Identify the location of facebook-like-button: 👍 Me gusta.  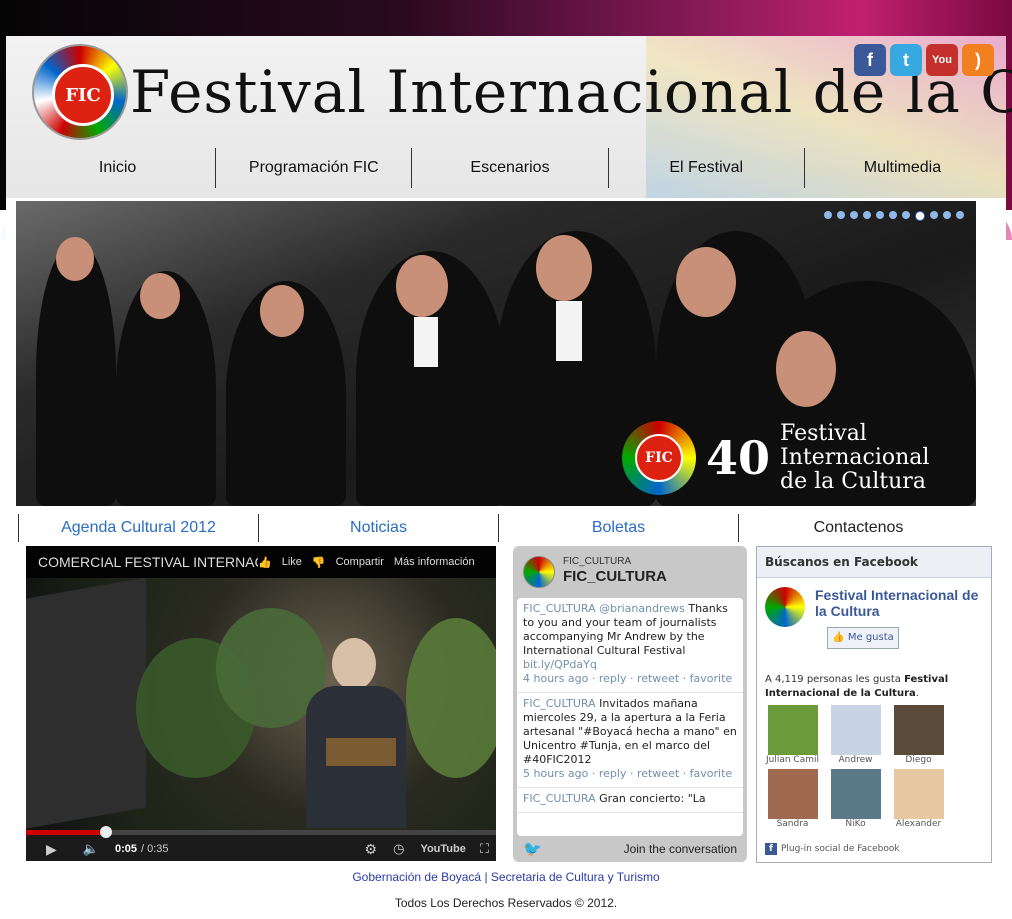
(863, 638).